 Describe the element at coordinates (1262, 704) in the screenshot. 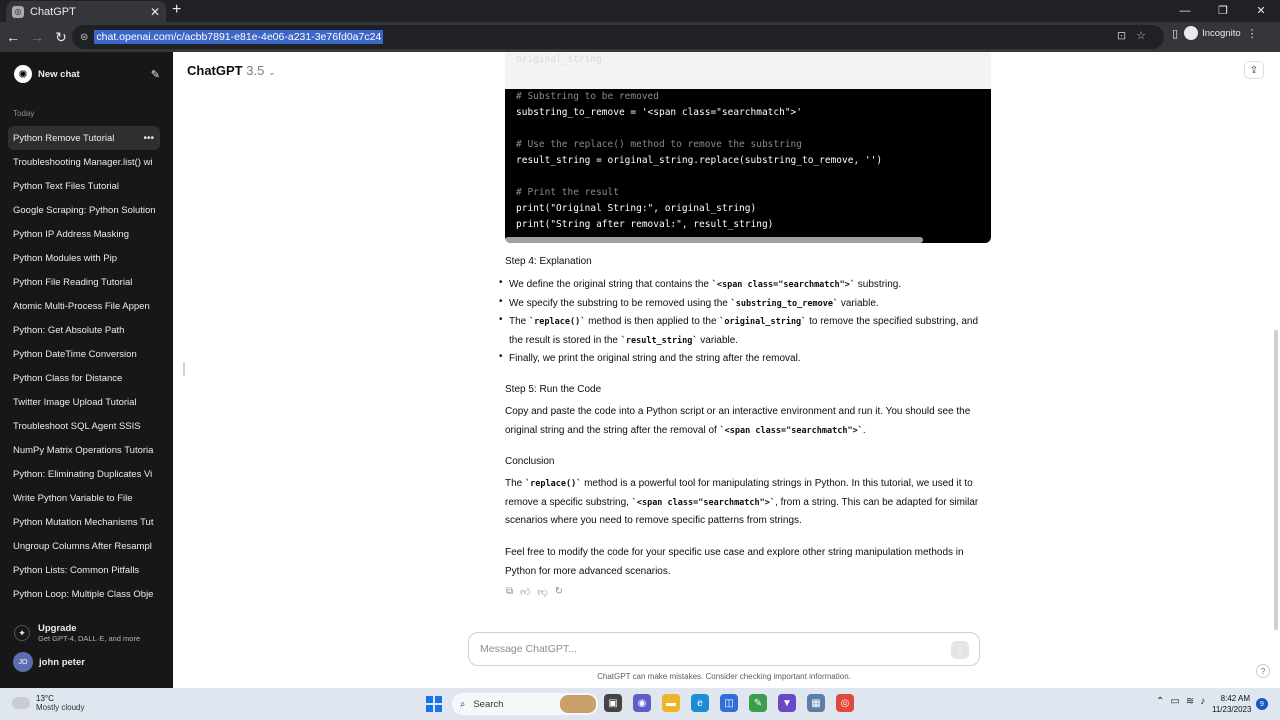

I see `notification-badge: 9` at that location.